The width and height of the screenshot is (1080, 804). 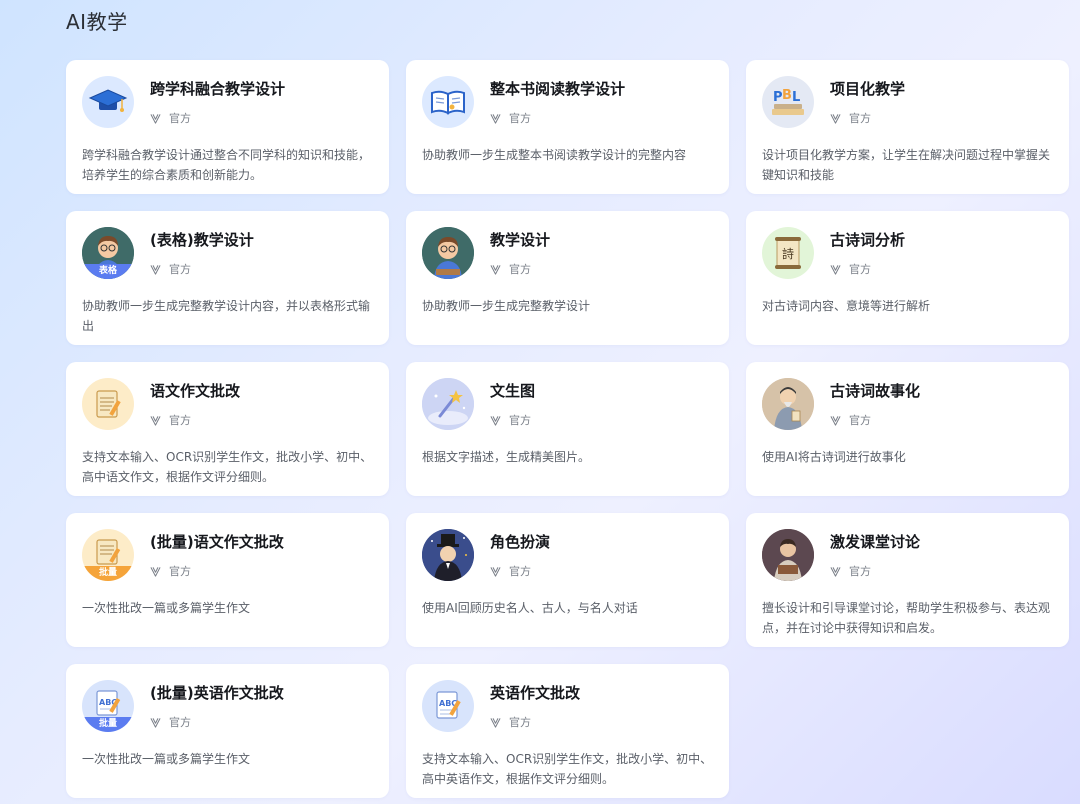 What do you see at coordinates (218, 89) in the screenshot?
I see `card-title: 跨学科融合教学设计` at bounding box center [218, 89].